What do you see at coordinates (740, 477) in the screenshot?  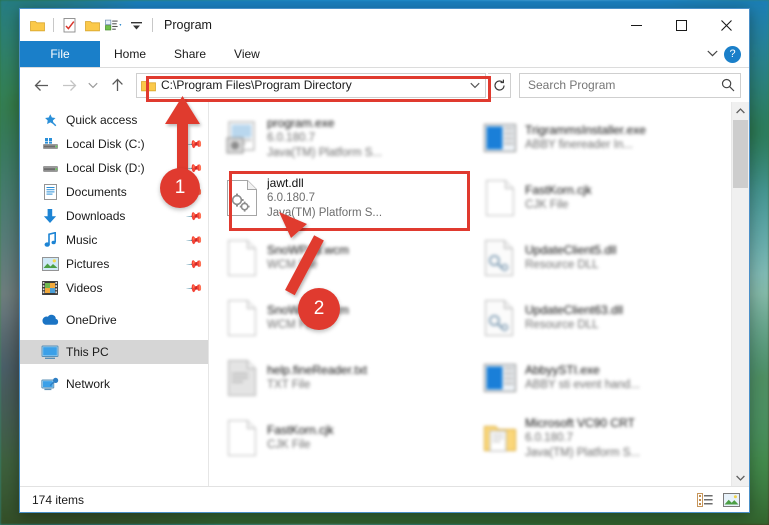 I see `scroll-down-button` at bounding box center [740, 477].